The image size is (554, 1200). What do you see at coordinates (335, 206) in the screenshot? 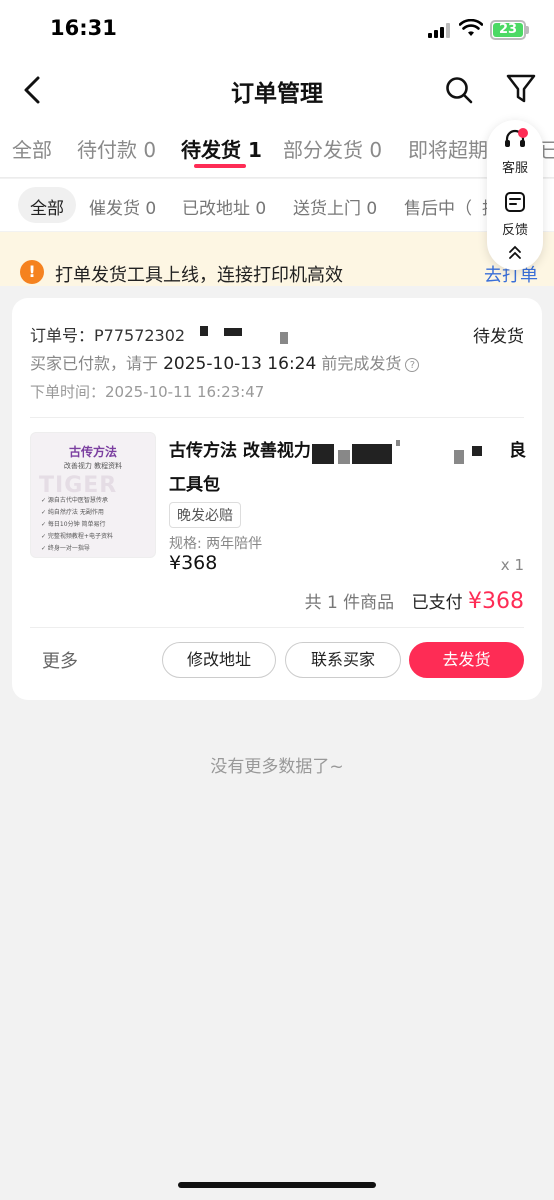
I see `subtab-home-delivery: 送货上门 0` at bounding box center [335, 206].